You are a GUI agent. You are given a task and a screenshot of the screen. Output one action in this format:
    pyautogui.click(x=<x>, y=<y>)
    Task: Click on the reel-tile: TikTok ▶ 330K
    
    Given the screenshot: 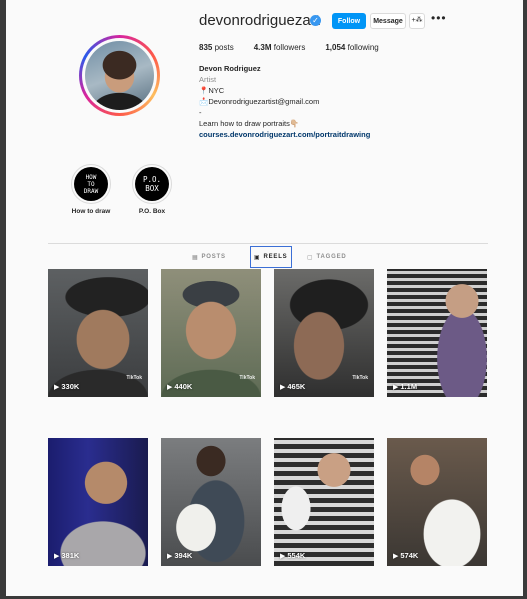 What is the action you would take?
    pyautogui.click(x=98, y=333)
    